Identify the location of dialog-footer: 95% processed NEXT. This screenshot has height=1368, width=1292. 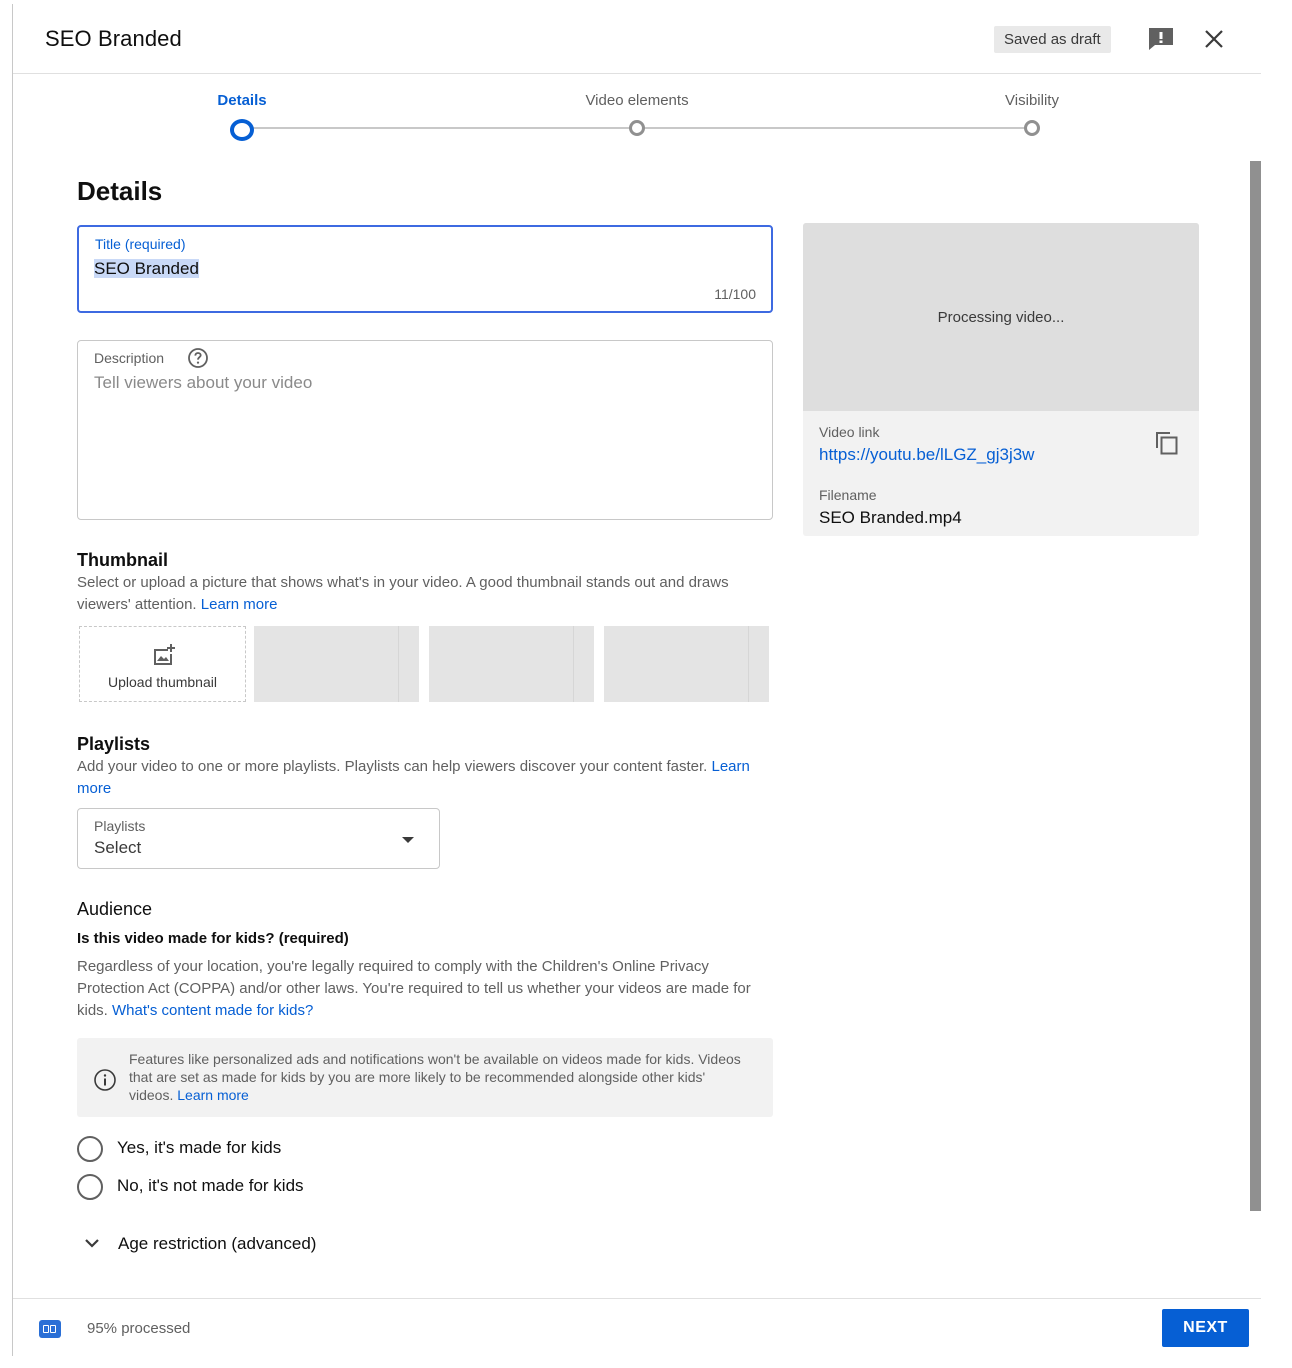
(637, 1327).